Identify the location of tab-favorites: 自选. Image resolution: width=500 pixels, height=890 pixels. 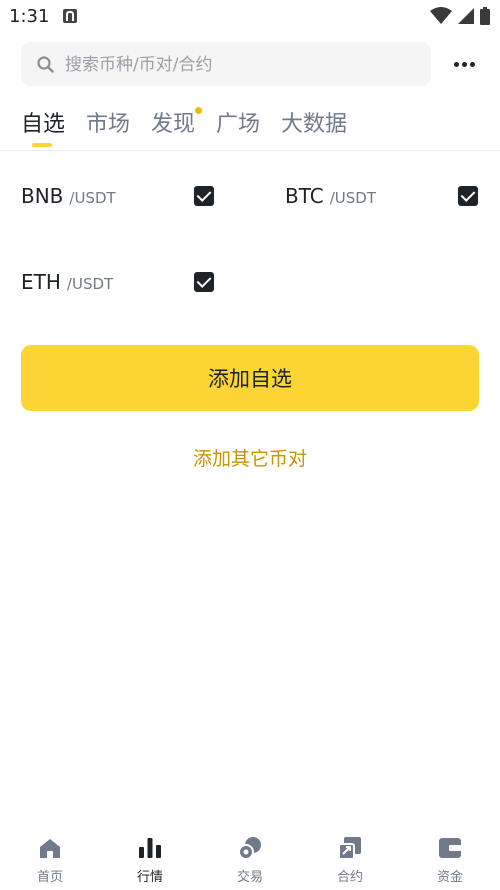
(43, 122).